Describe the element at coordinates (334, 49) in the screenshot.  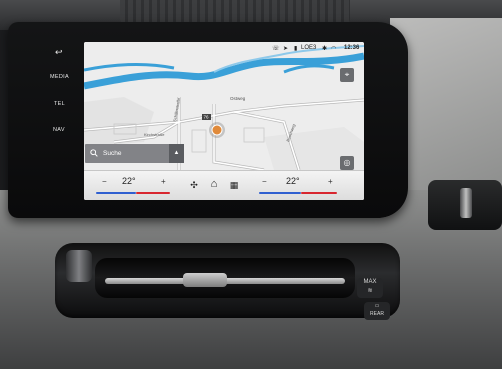
I see `wifi-icon: ◠` at that location.